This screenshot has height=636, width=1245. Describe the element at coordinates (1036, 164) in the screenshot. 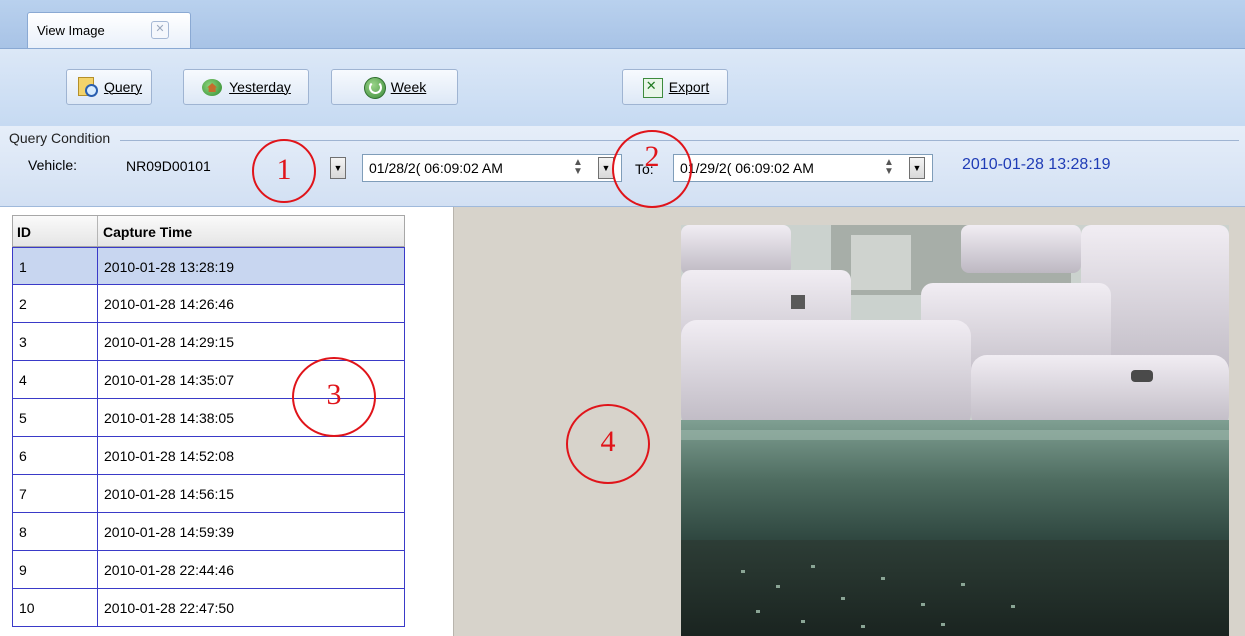

I see `current-time-label: 2010-01-28 13:28:19` at that location.